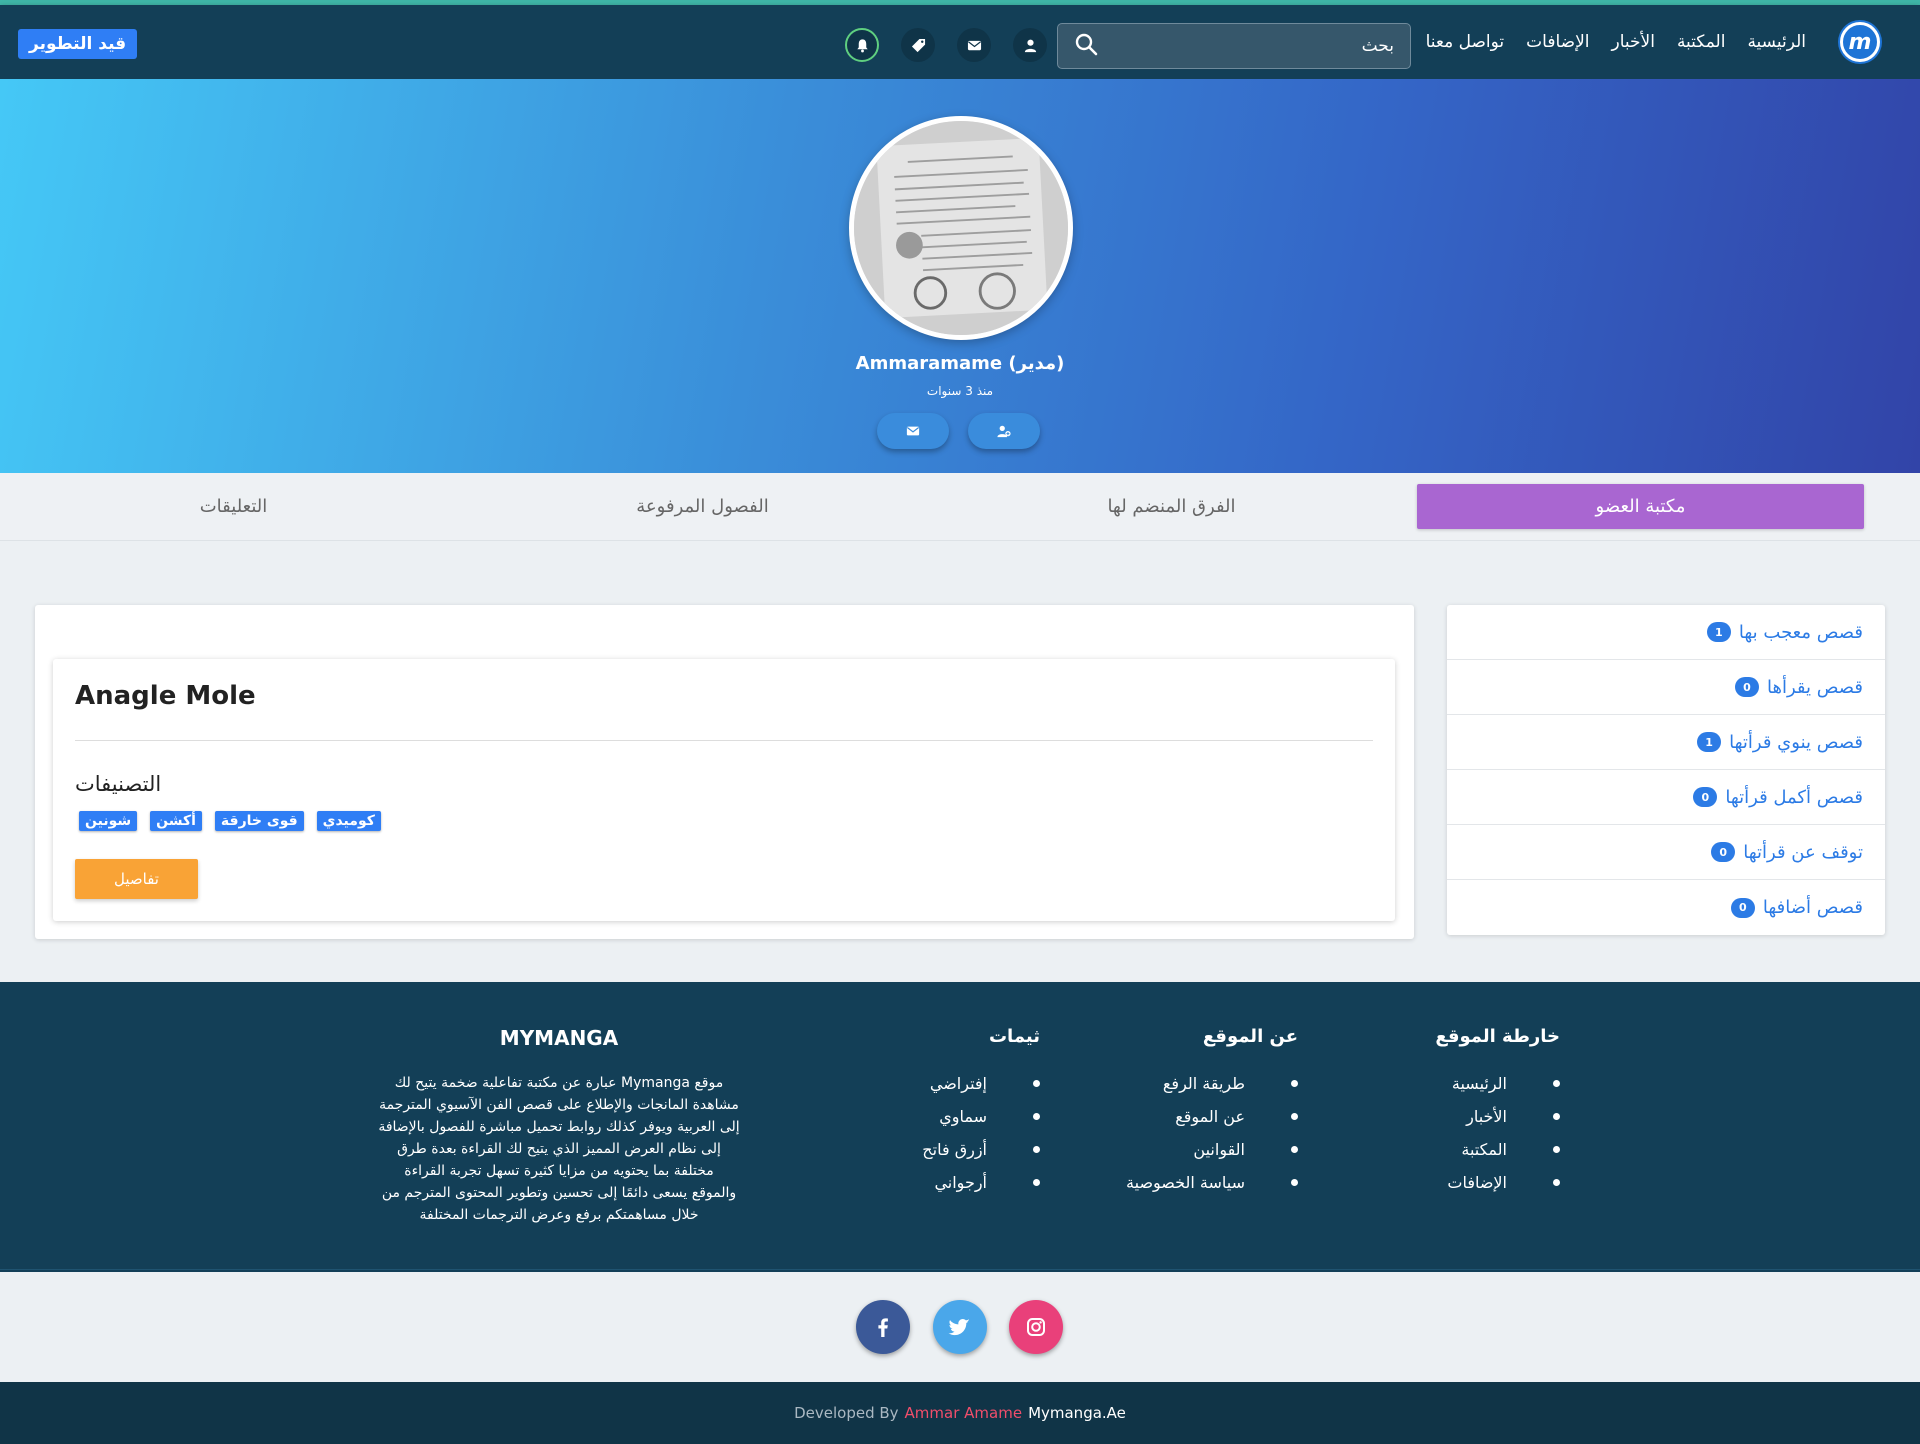 The height and width of the screenshot is (1444, 1920). I want to click on search-icon, so click(1086, 46).